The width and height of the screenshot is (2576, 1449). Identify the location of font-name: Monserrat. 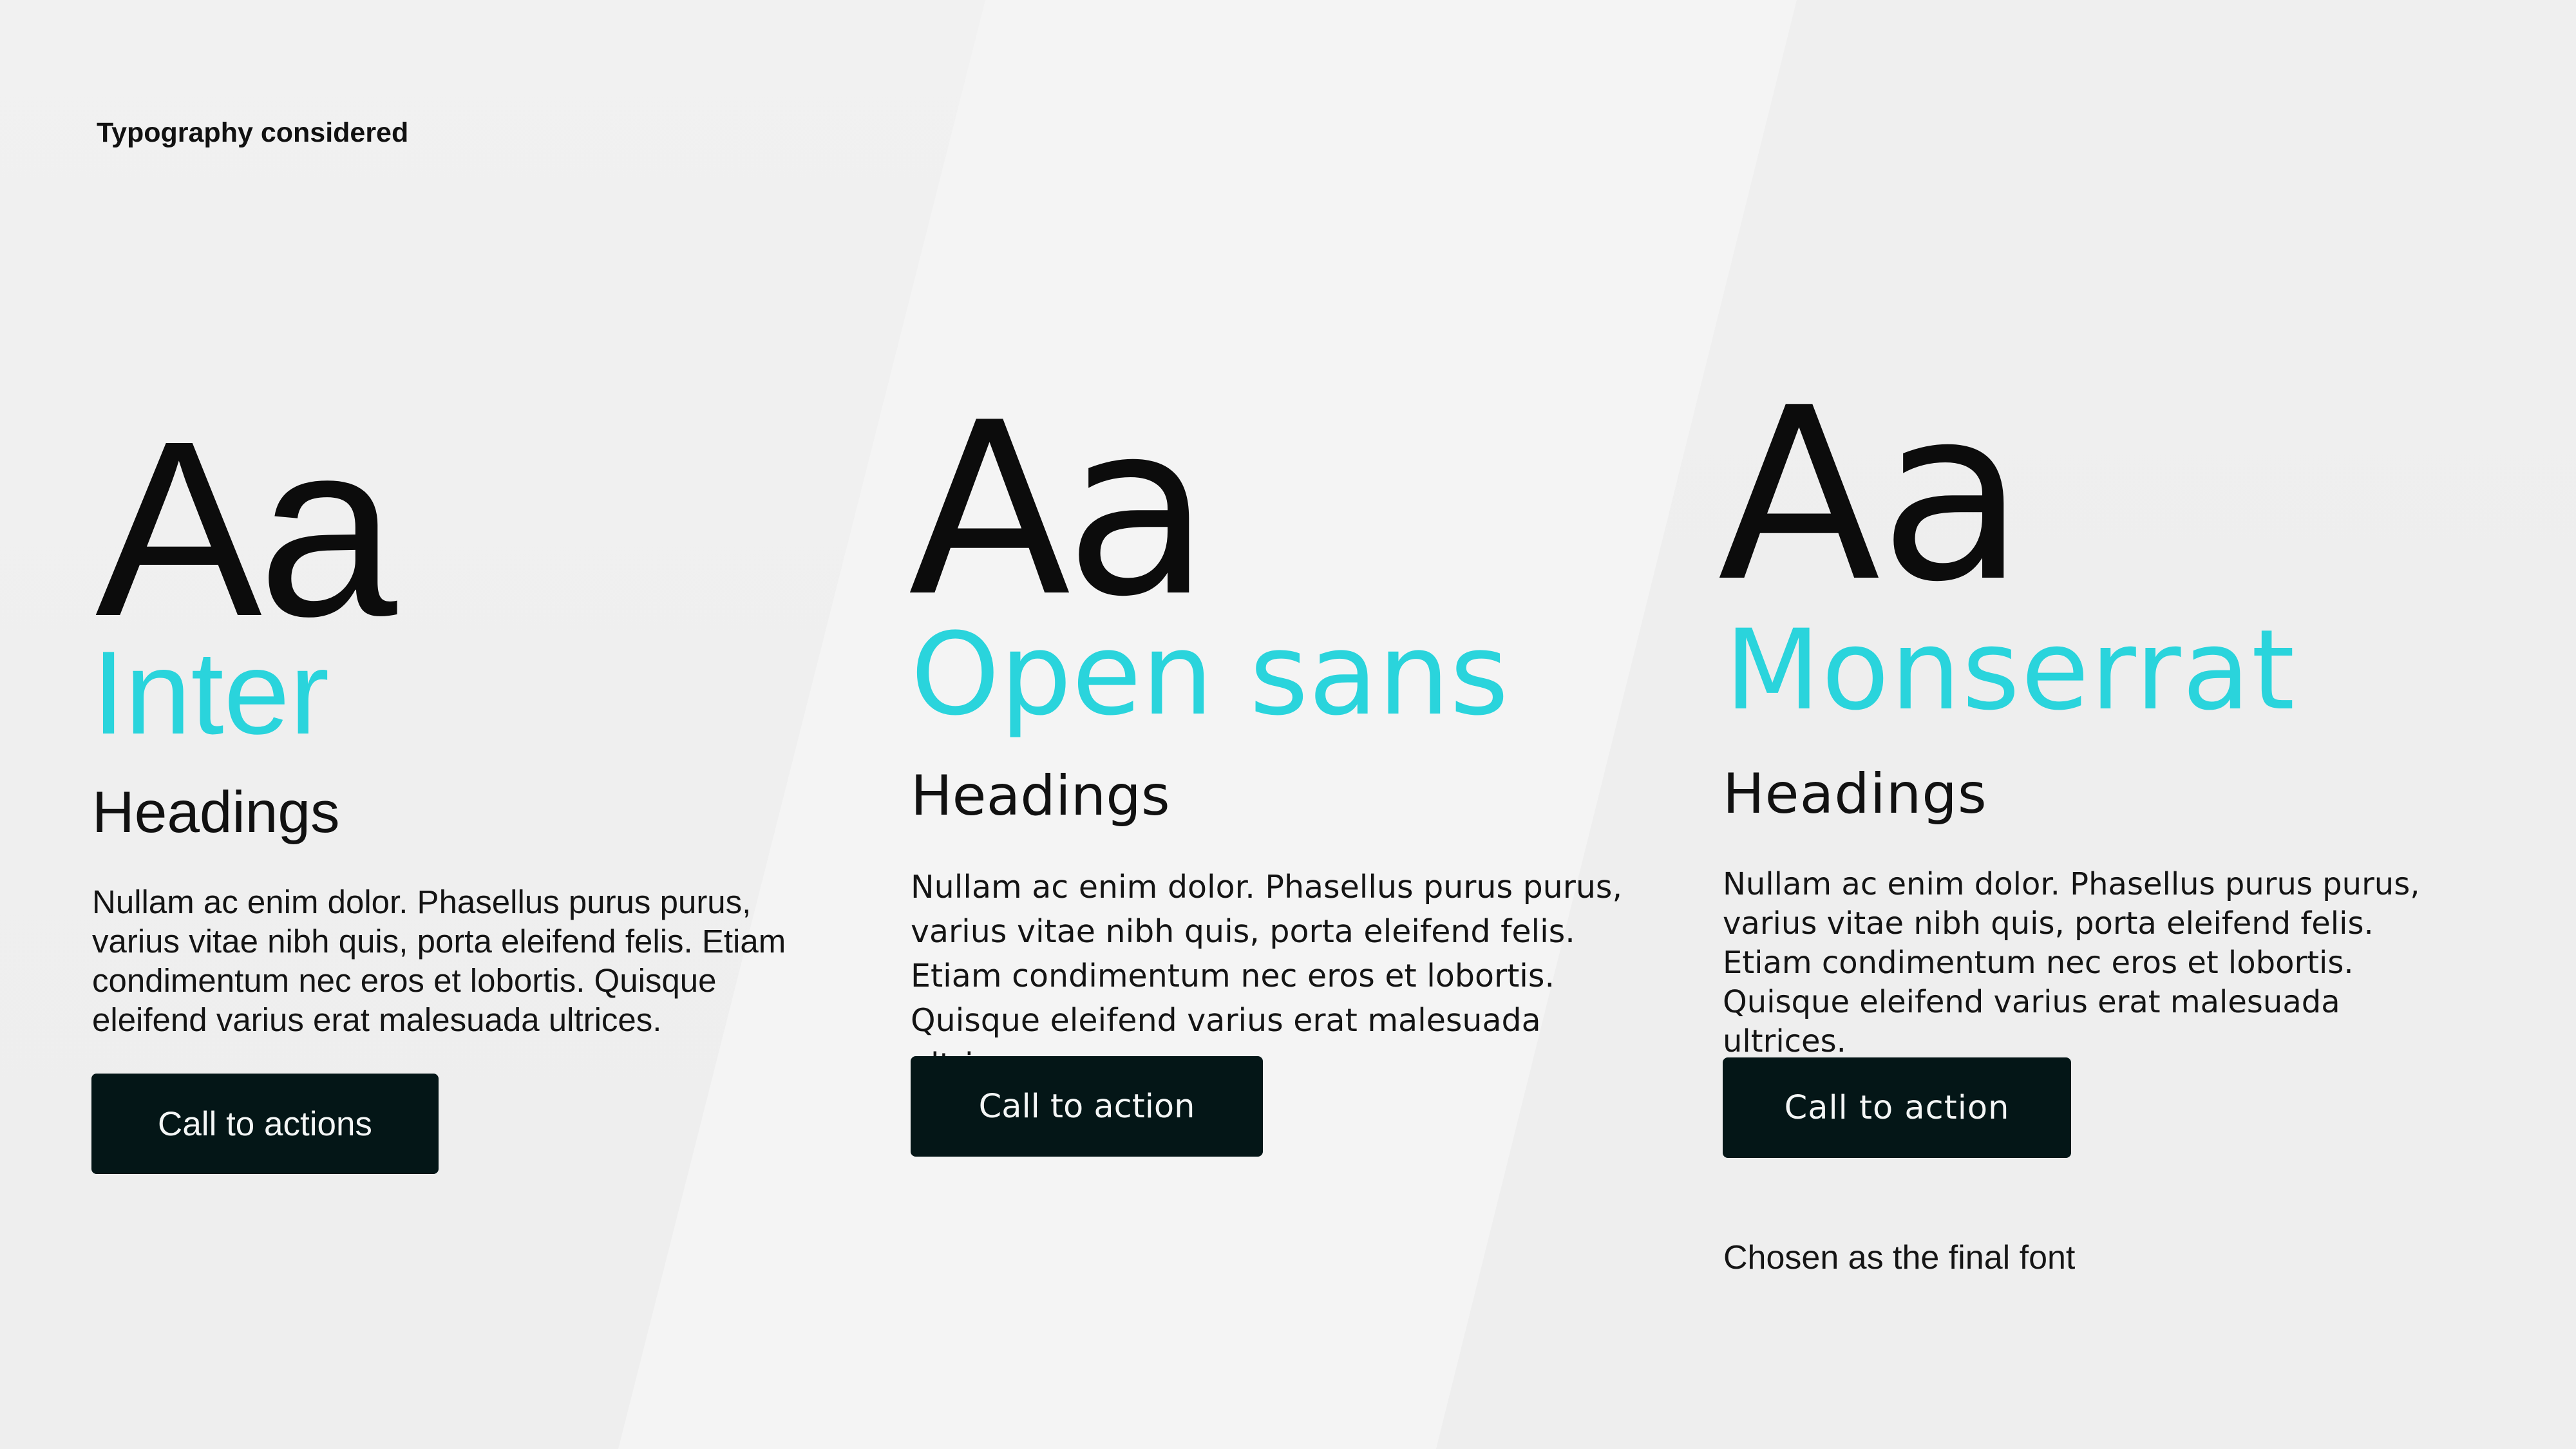
(2011, 670).